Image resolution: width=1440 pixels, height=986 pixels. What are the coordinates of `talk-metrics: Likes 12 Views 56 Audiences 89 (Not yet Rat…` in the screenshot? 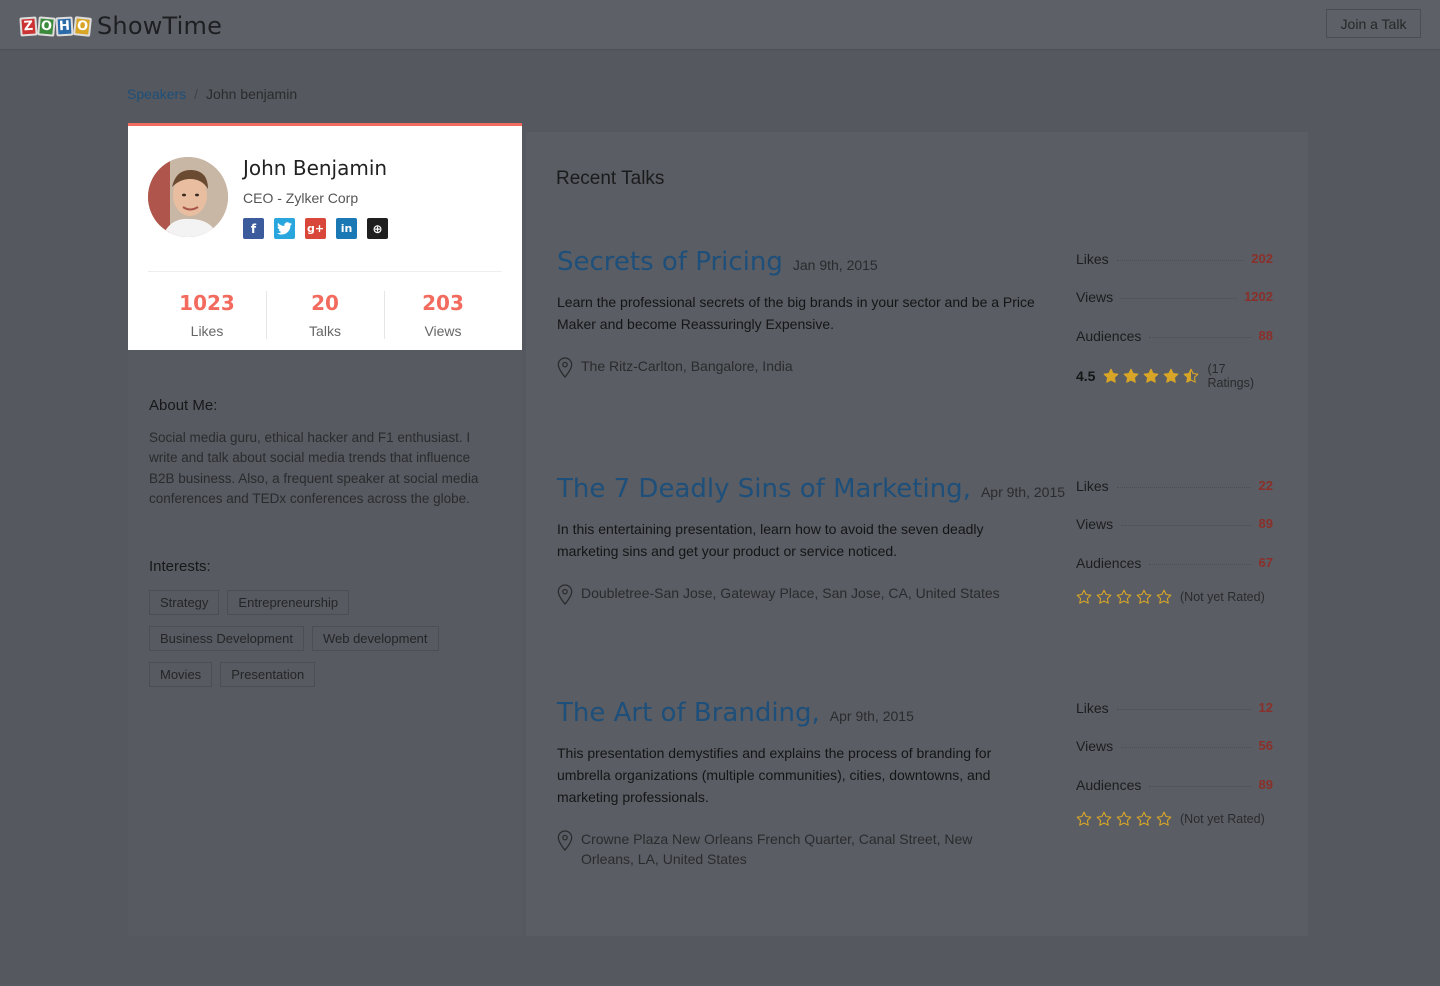 It's located at (1174, 763).